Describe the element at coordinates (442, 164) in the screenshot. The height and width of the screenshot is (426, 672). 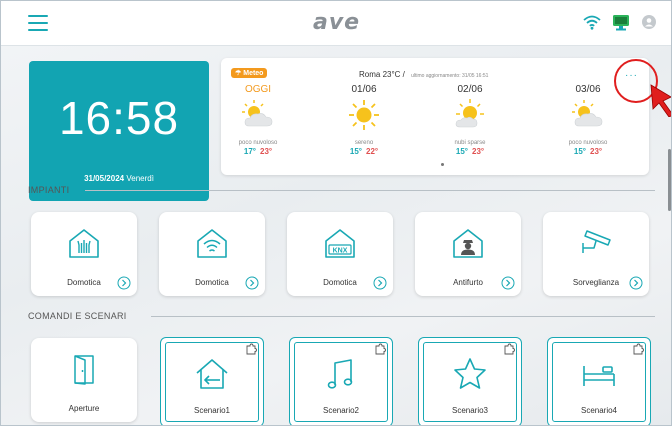
I see `pager-dot` at that location.